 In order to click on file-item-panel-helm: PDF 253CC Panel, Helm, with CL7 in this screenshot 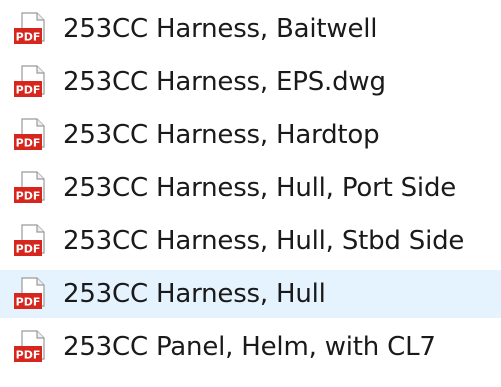, I will do `click(250, 347)`.